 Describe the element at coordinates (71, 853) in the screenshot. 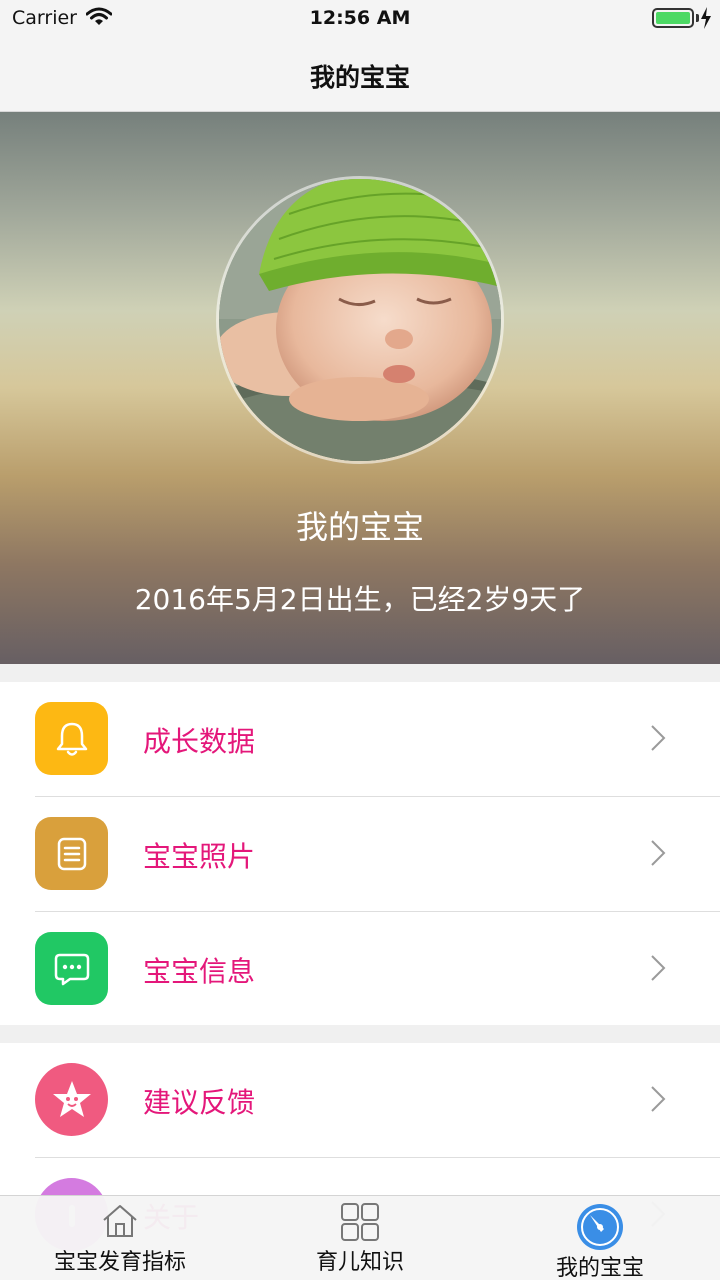

I see `document-icon` at that location.